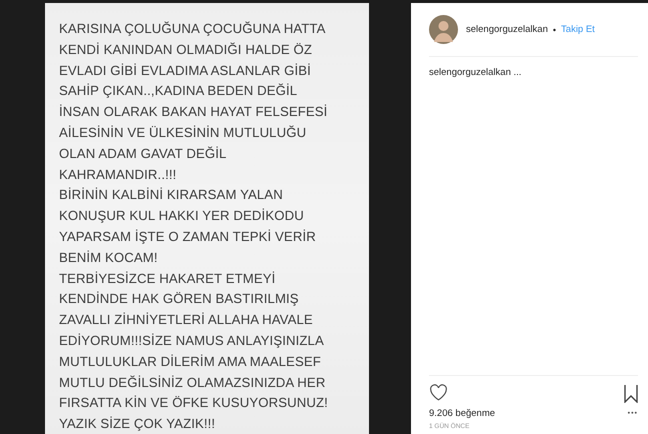 Image resolution: width=648 pixels, height=434 pixels. Describe the element at coordinates (171, 195) in the screenshot. I see `post-text-line: BİRİNİN KALBİNİ KIRARSAM YALAN` at that location.